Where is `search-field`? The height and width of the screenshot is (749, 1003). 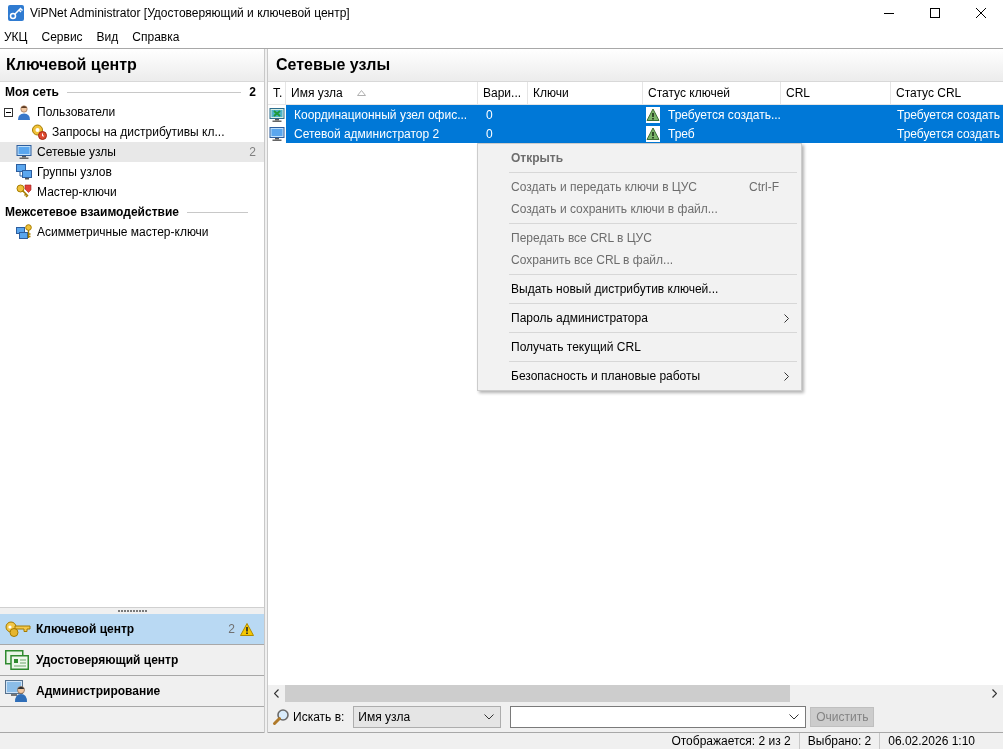
search-field is located at coordinates (658, 717).